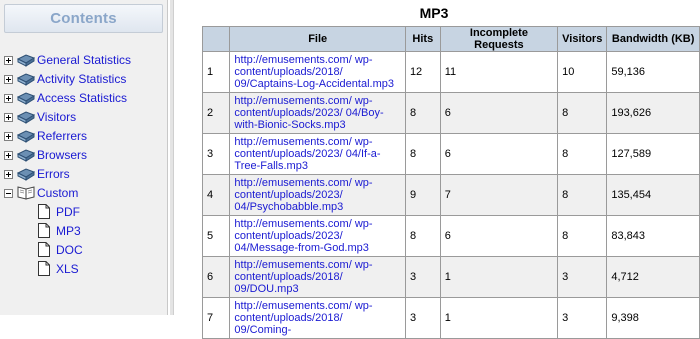 The width and height of the screenshot is (700, 339). What do you see at coordinates (317, 39) in the screenshot?
I see `column-header-file: File` at bounding box center [317, 39].